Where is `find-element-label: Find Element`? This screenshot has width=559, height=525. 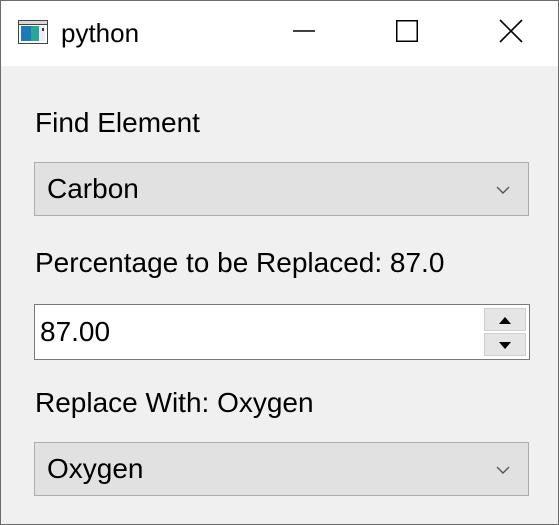
find-element-label: Find Element is located at coordinates (117, 122).